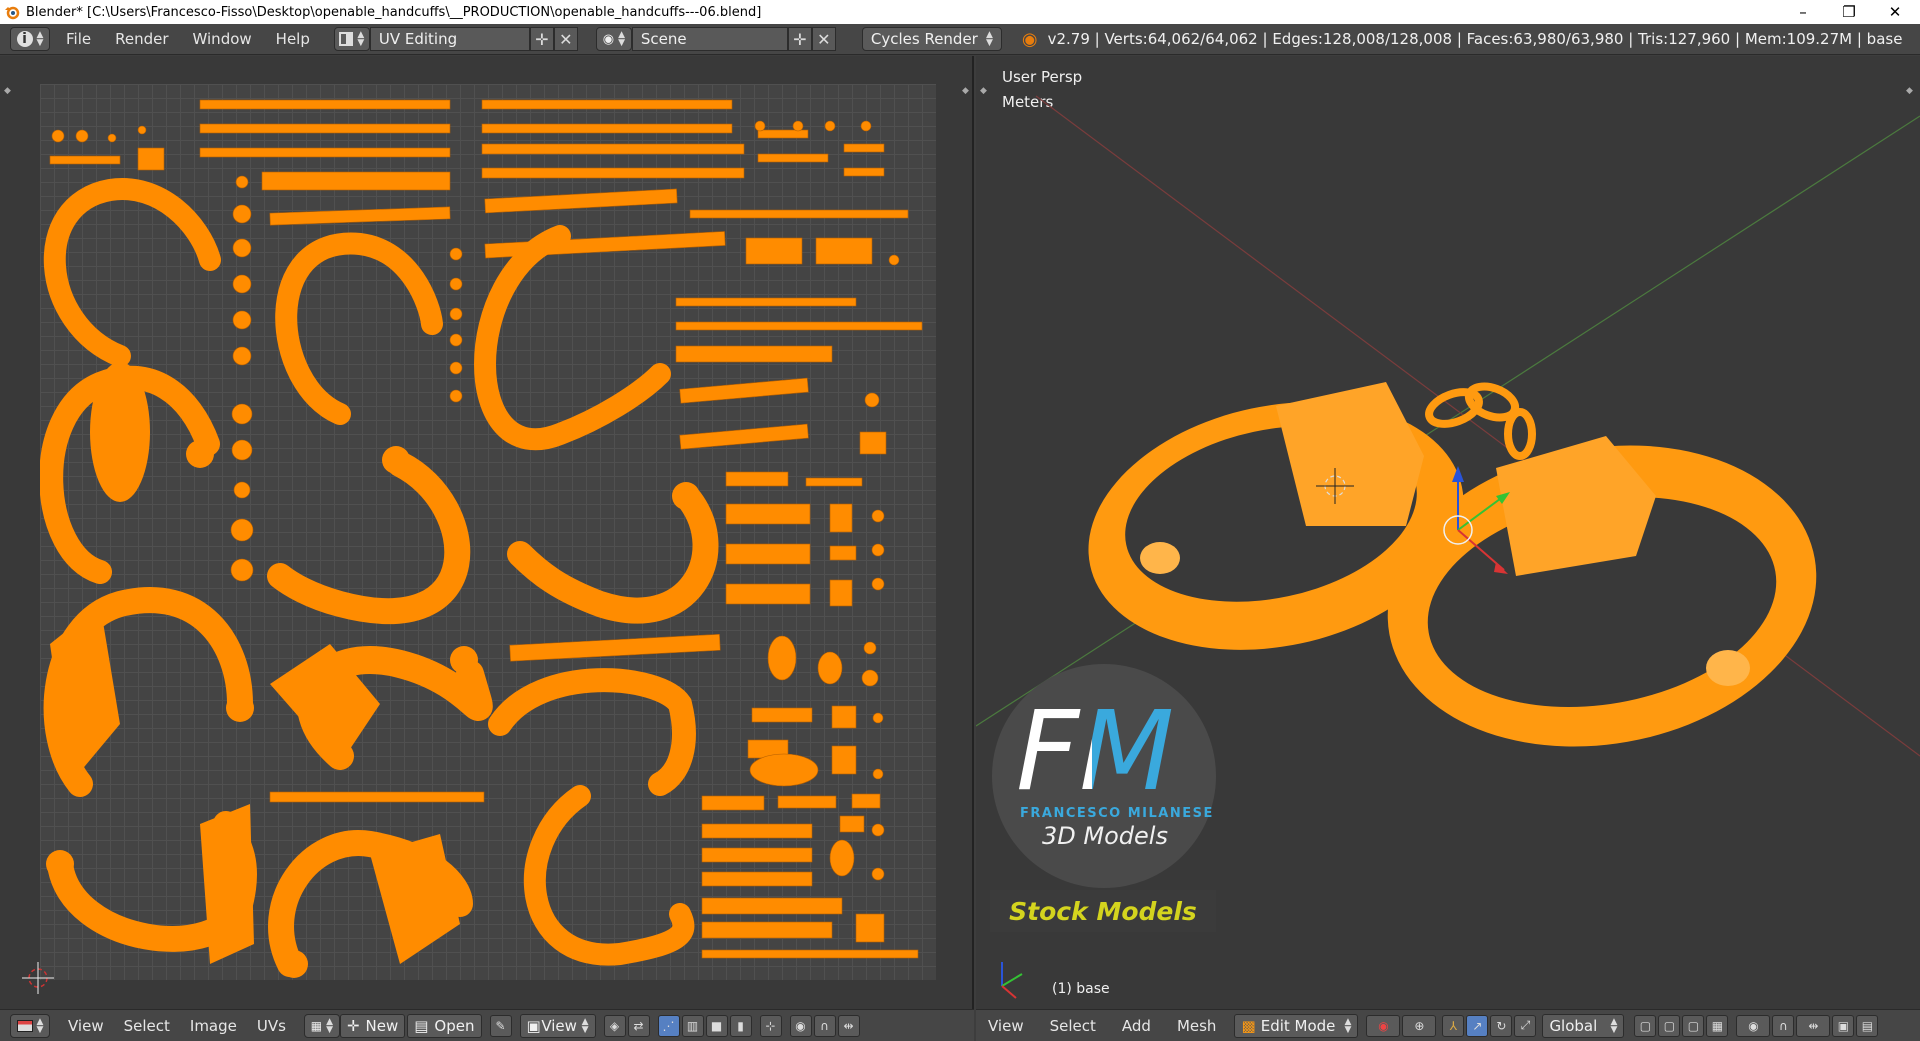 This screenshot has height=1041, width=1920. Describe the element at coordinates (1477, 1025) in the screenshot. I see `translate-manipulator-button: ↗` at that location.